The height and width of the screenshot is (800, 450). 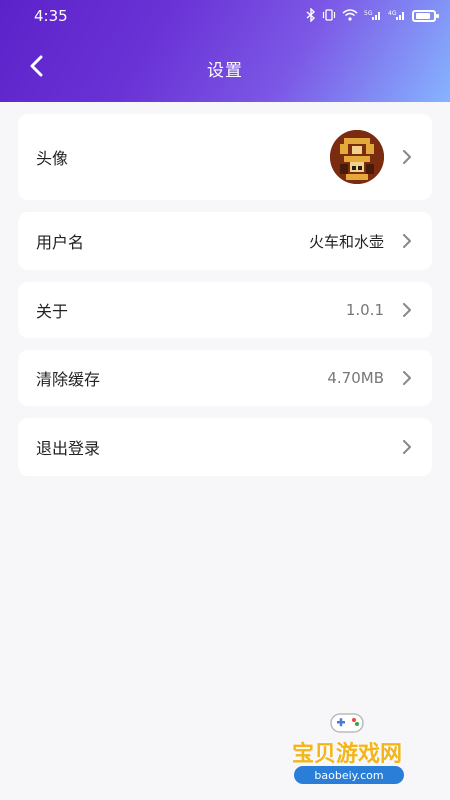 I want to click on header: 4:35 5G 4G 设置, so click(x=225, y=51).